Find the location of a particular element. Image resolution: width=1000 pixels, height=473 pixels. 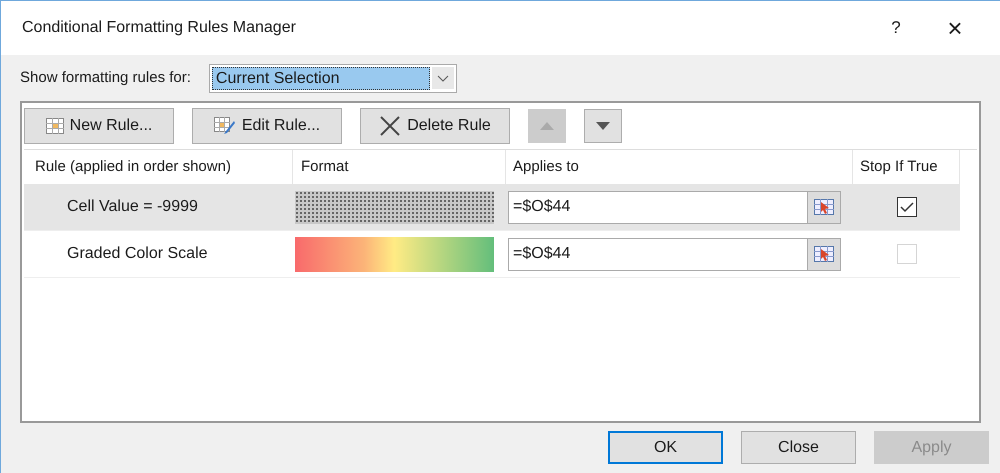

rule-name: Graded Color Scale is located at coordinates (137, 253).